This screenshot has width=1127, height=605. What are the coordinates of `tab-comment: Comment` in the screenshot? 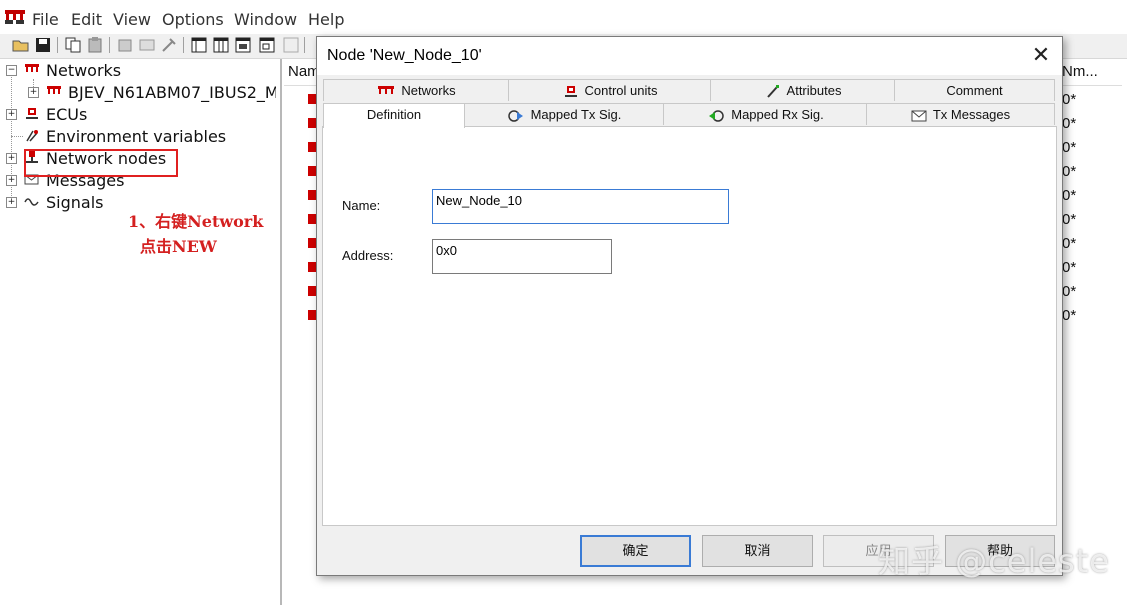 It's located at (974, 90).